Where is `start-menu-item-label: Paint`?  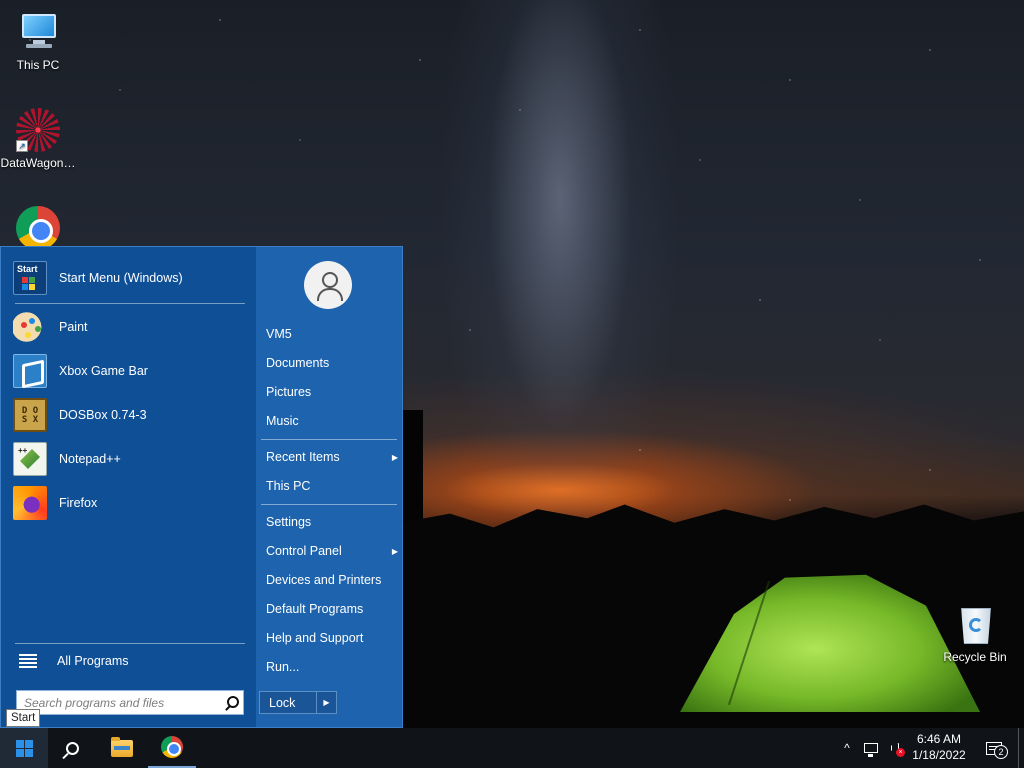
start-menu-item-label: Paint is located at coordinates (73, 327).